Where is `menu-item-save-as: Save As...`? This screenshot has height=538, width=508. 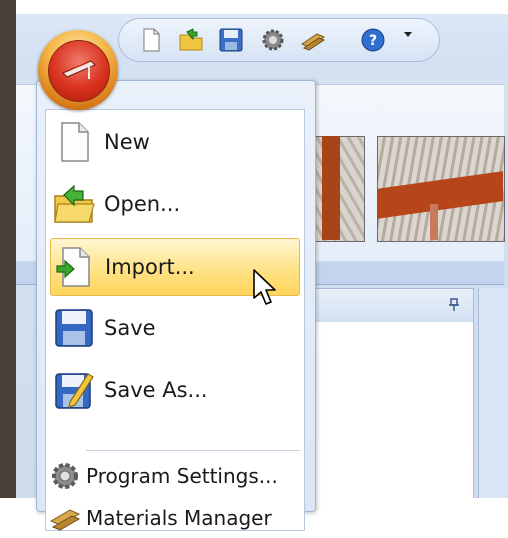 menu-item-save-as: Save As... is located at coordinates (174, 390).